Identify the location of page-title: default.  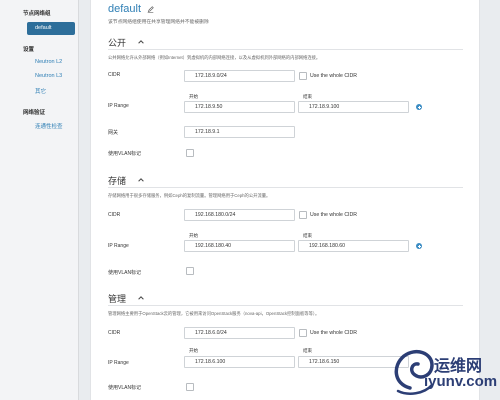
(125, 9).